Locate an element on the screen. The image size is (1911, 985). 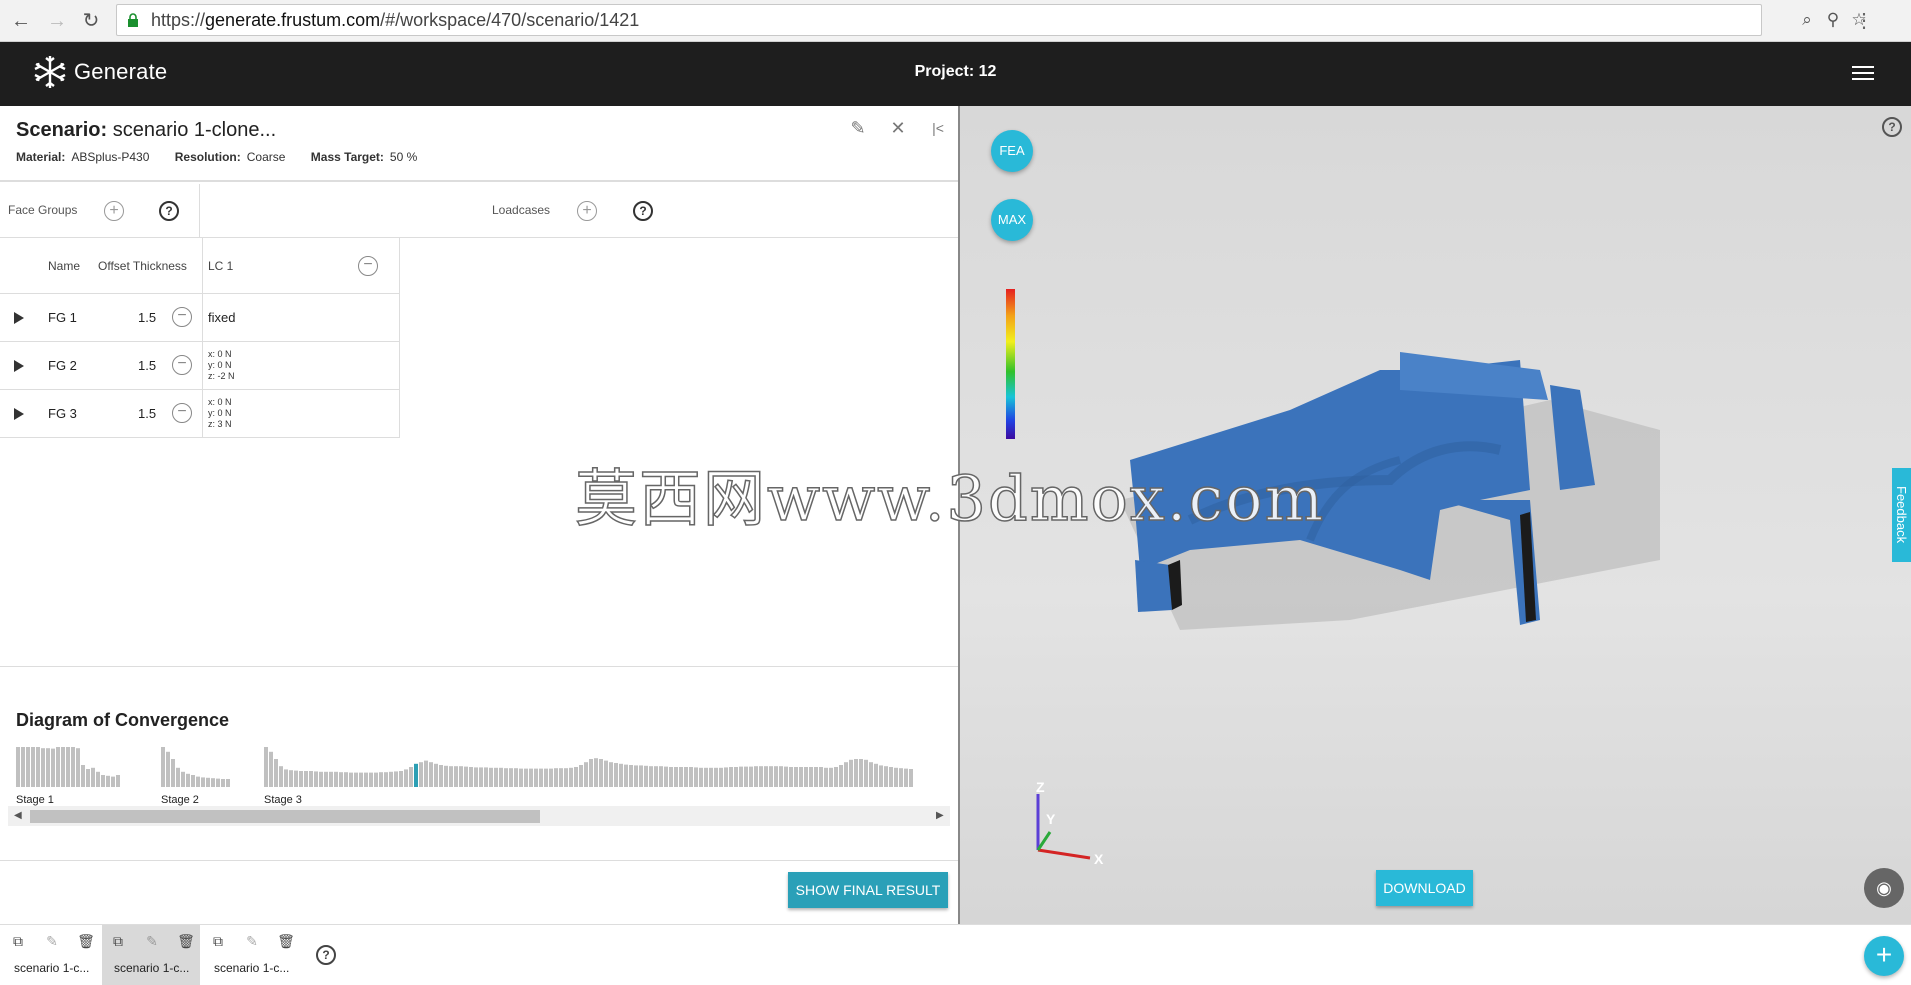
table-row: FG 1 1.5 − fixed is located at coordinates (200, 318).